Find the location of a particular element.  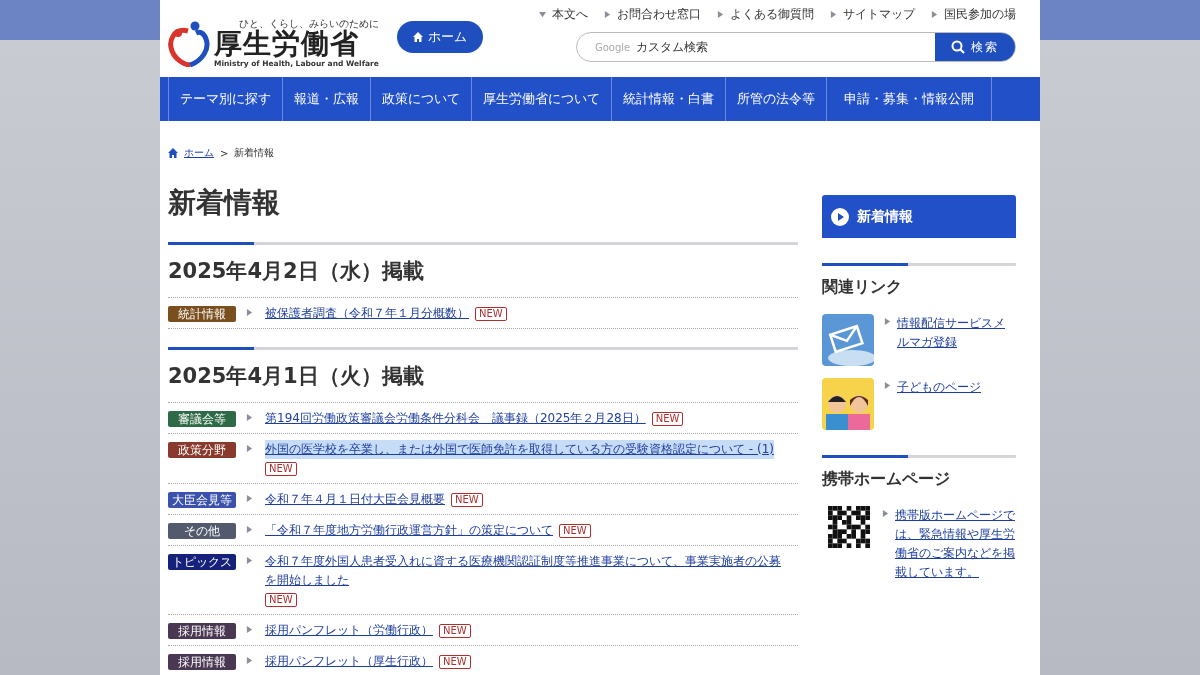

category-tag: 統計情報 is located at coordinates (202, 314).